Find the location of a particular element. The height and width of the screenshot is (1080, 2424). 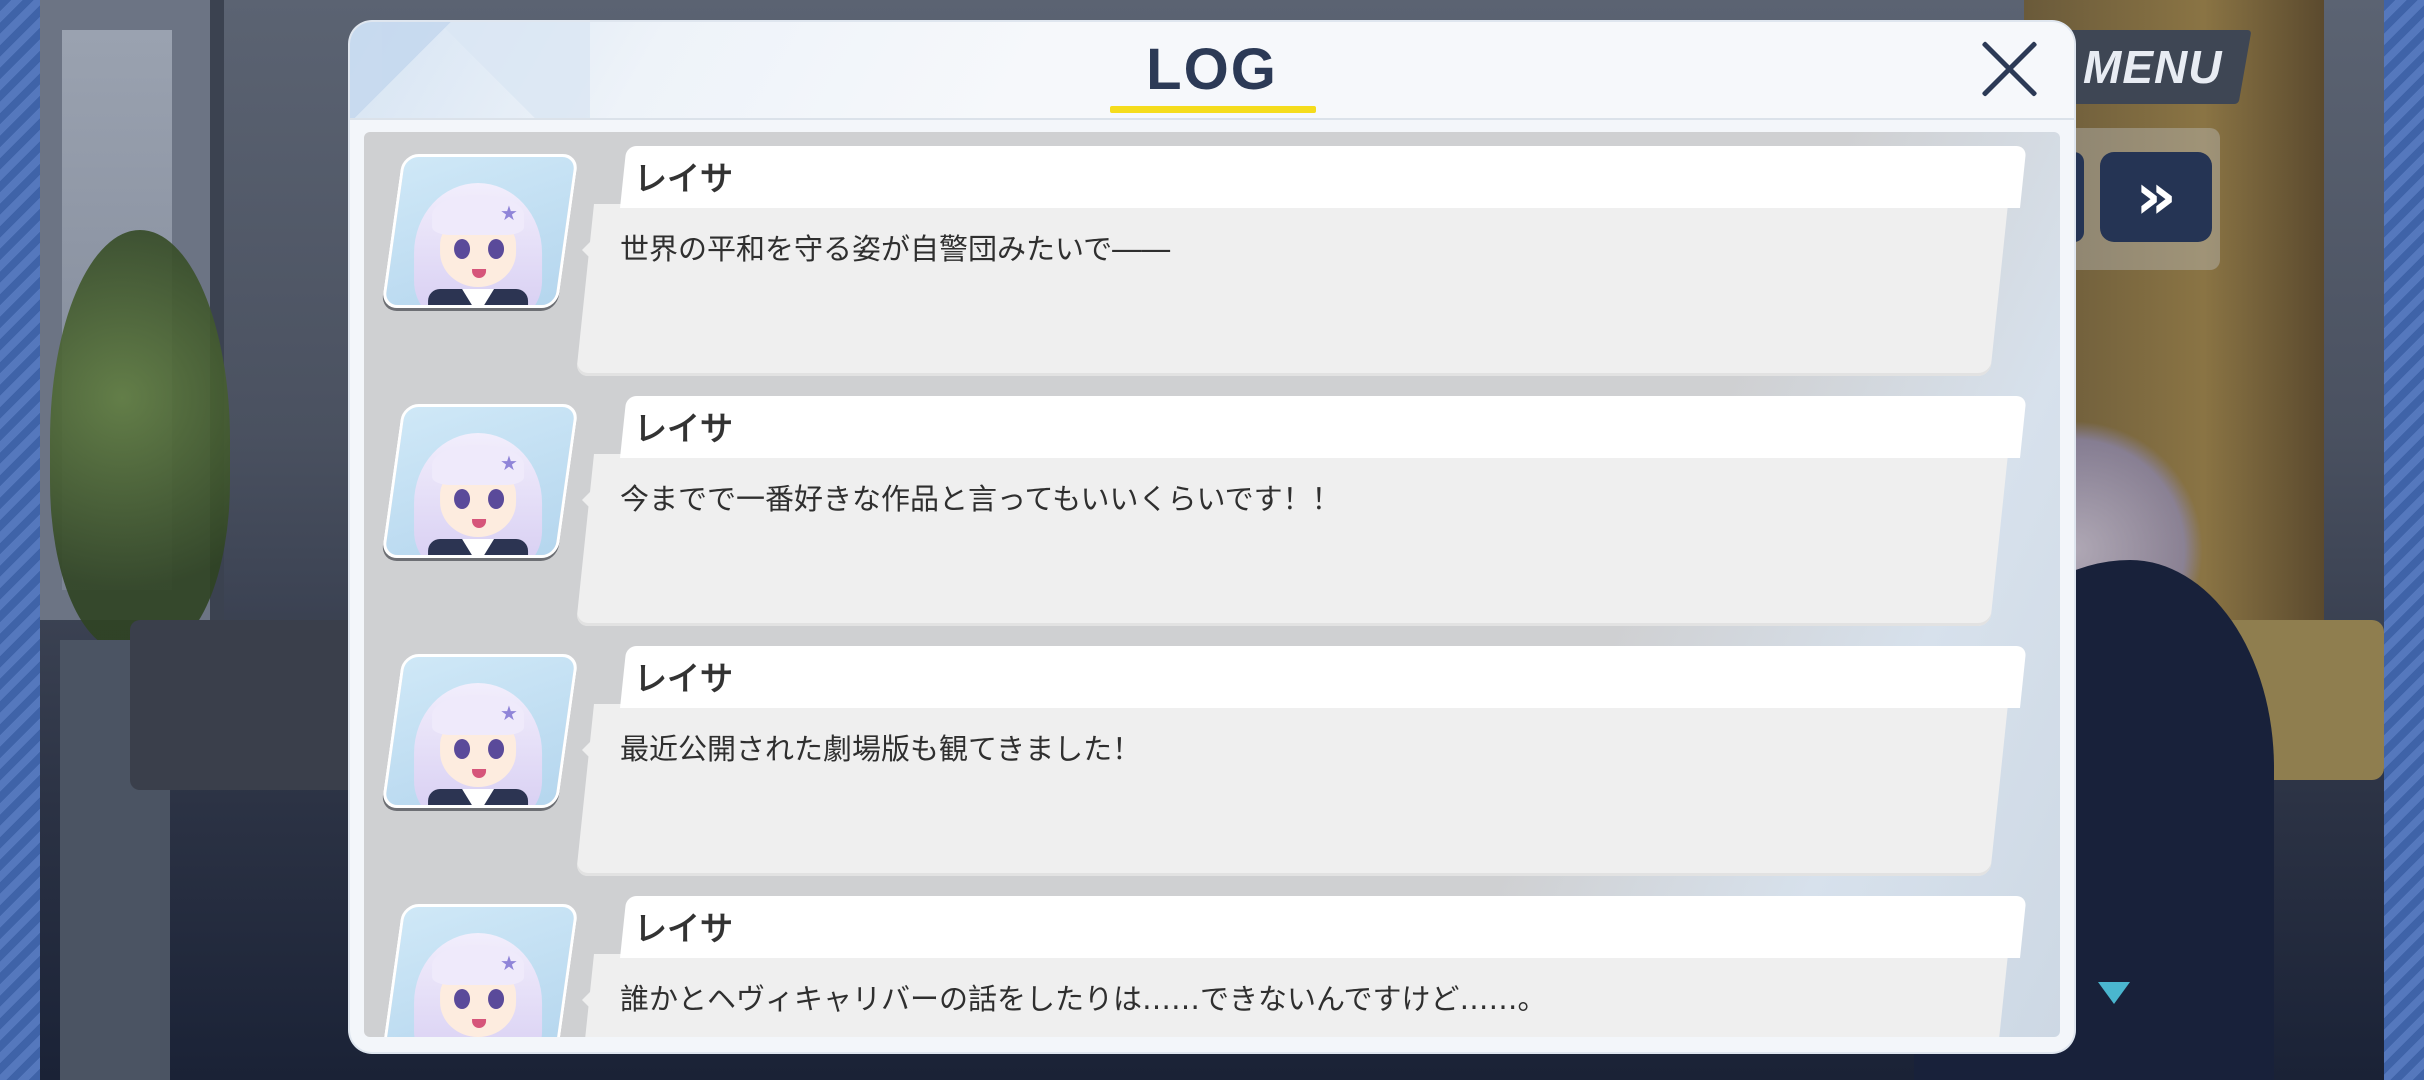

left-border-stripe is located at coordinates (20, 540).